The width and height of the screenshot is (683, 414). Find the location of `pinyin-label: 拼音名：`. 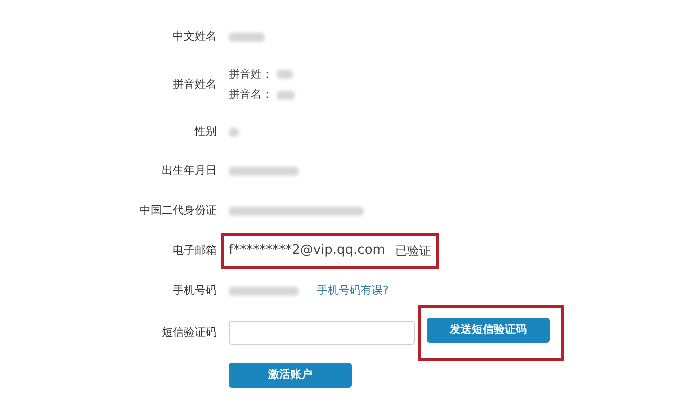

pinyin-label: 拼音名： is located at coordinates (251, 95).